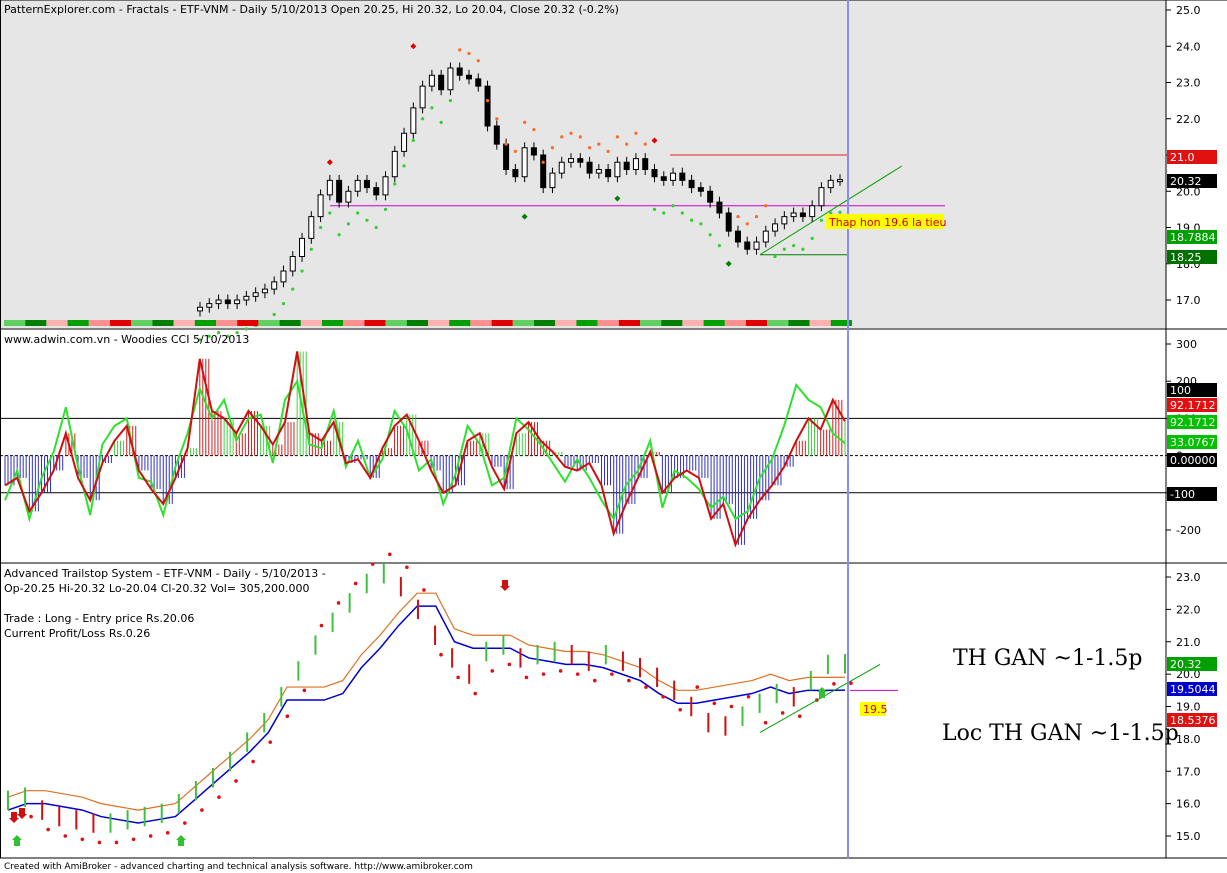 The height and width of the screenshot is (873, 1227). I want to click on value-tag-text: 92.1712, so click(1193, 405).